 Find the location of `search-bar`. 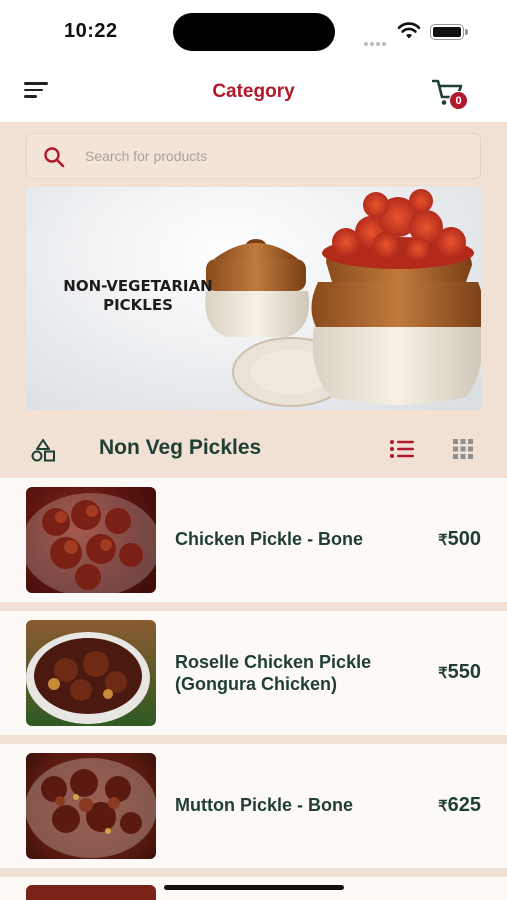

search-bar is located at coordinates (253, 156).